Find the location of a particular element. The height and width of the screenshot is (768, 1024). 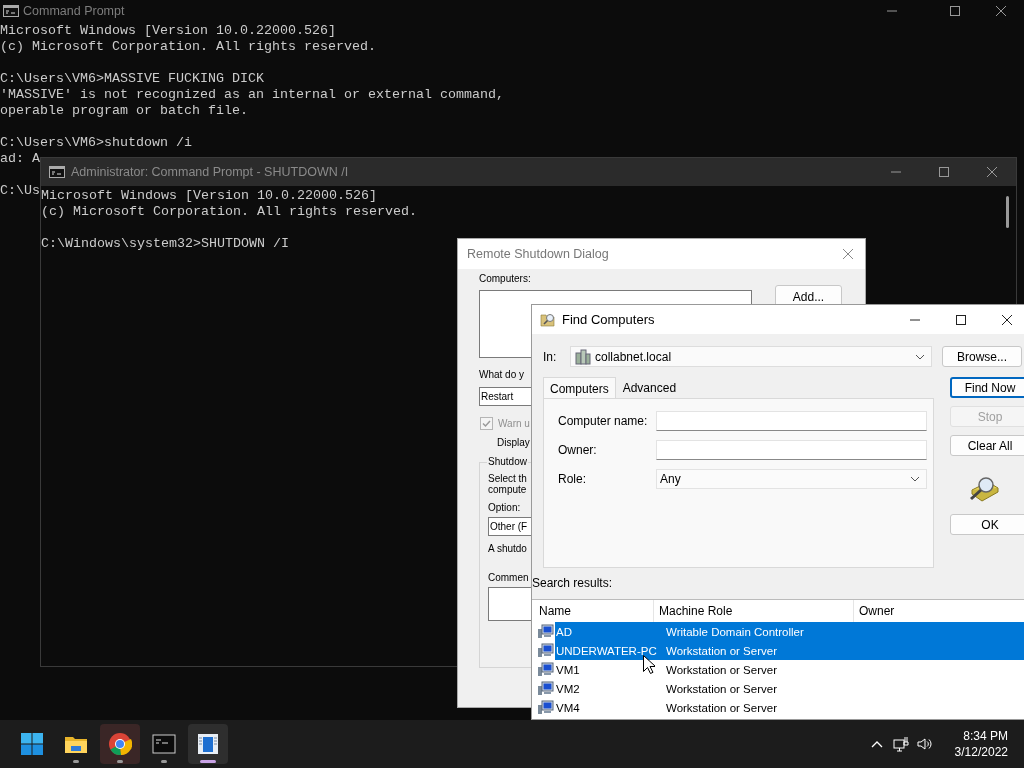

description-text: Select th is located at coordinates (507, 478).